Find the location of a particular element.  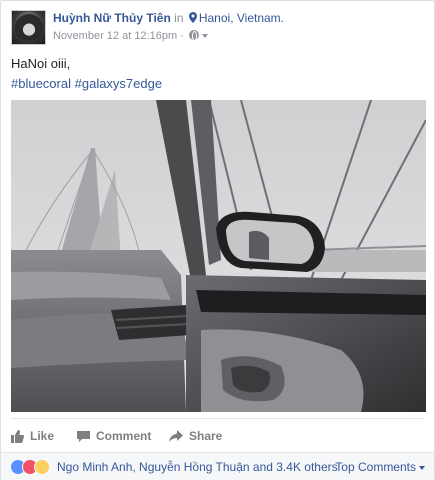

sort-chevron-down-icon is located at coordinates (422, 468).